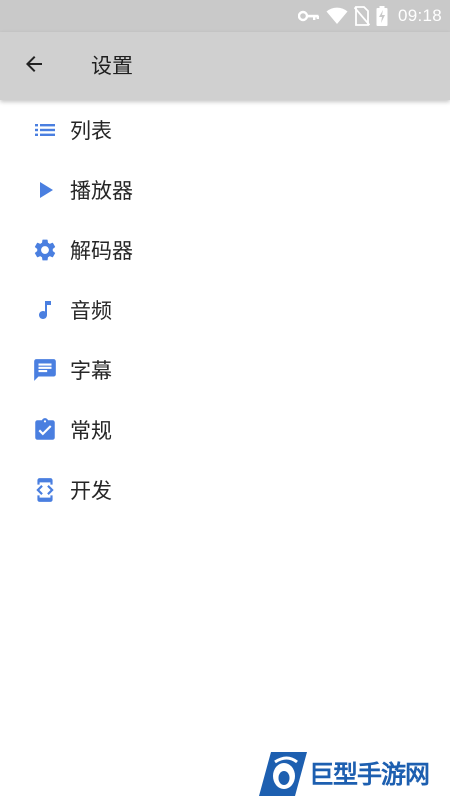  Describe the element at coordinates (45, 370) in the screenshot. I see `subtitle-icon` at that location.